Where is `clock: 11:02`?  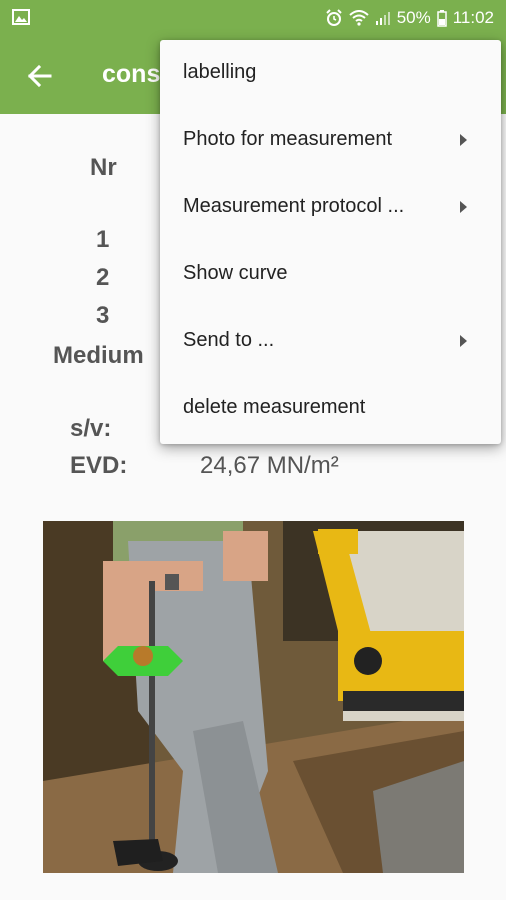
clock: 11:02 is located at coordinates (473, 17).